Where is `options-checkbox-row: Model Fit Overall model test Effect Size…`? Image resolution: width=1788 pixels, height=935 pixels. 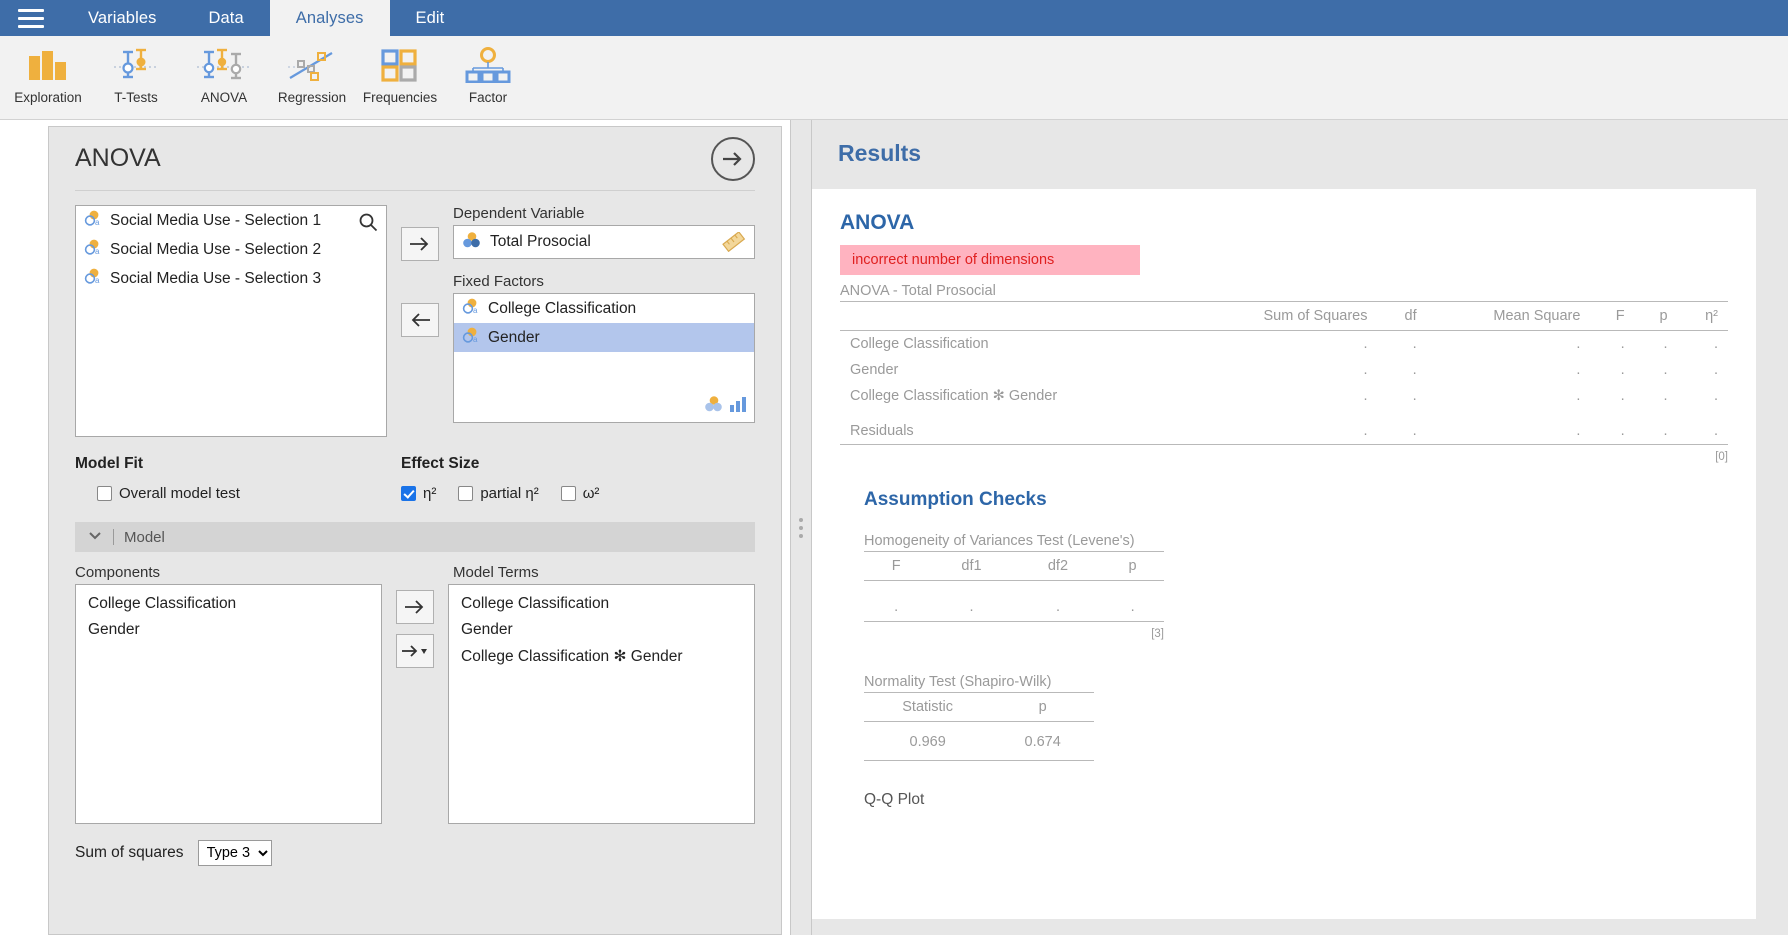 options-checkbox-row: Model Fit Overall model test Effect Size… is located at coordinates (415, 469).